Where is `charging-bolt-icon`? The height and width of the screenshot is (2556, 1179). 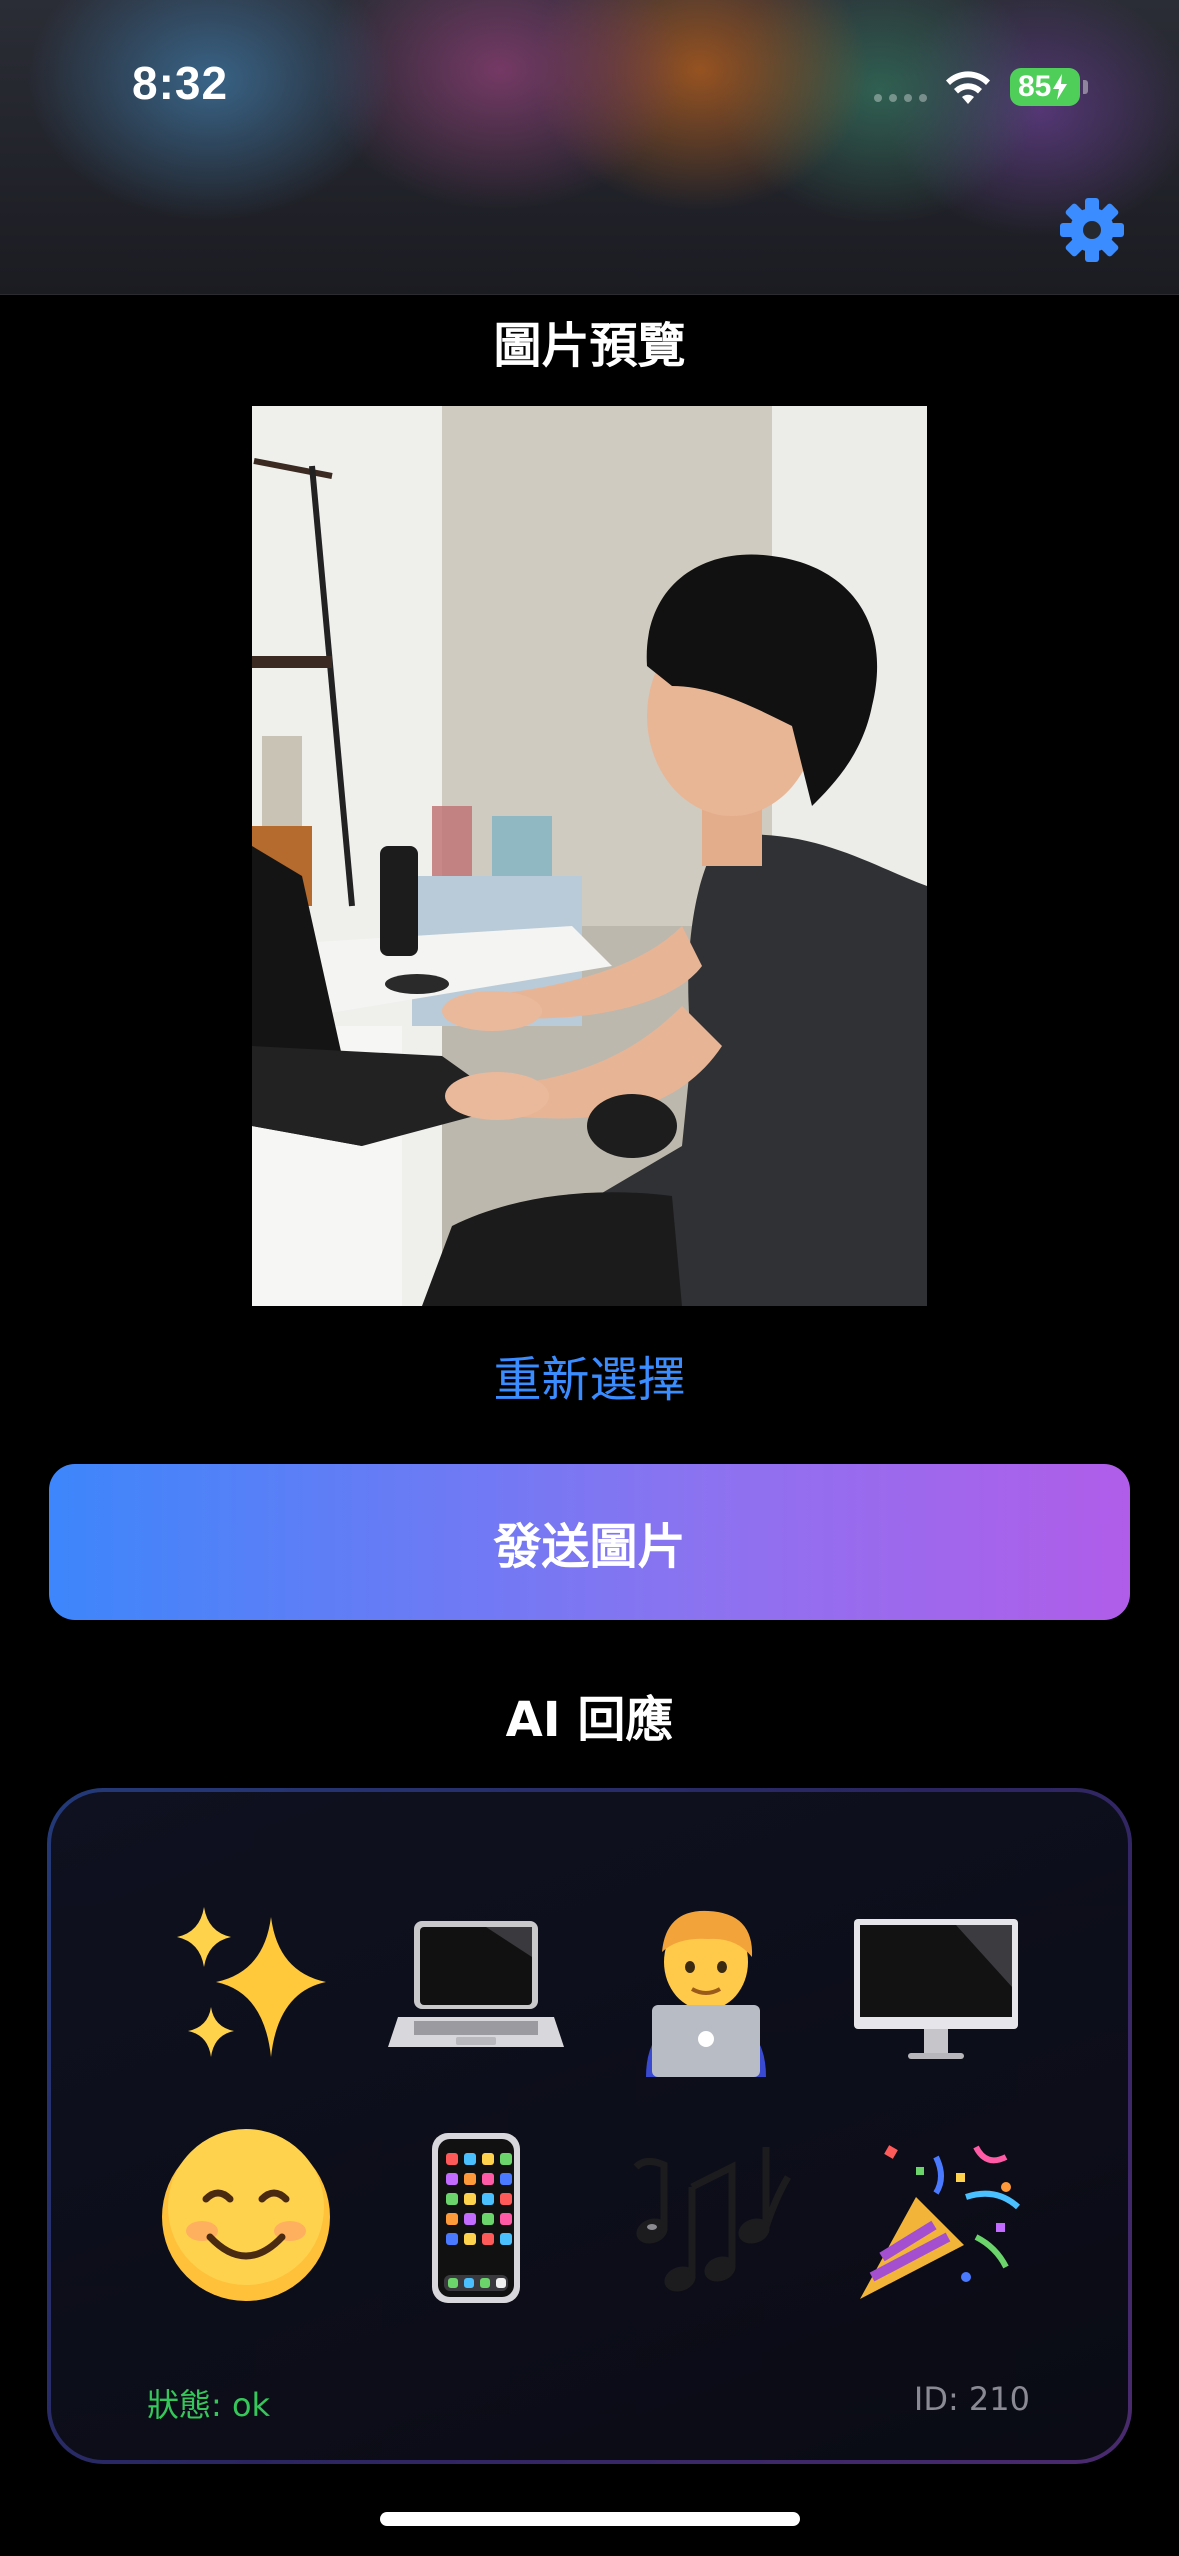 charging-bolt-icon is located at coordinates (1060, 87).